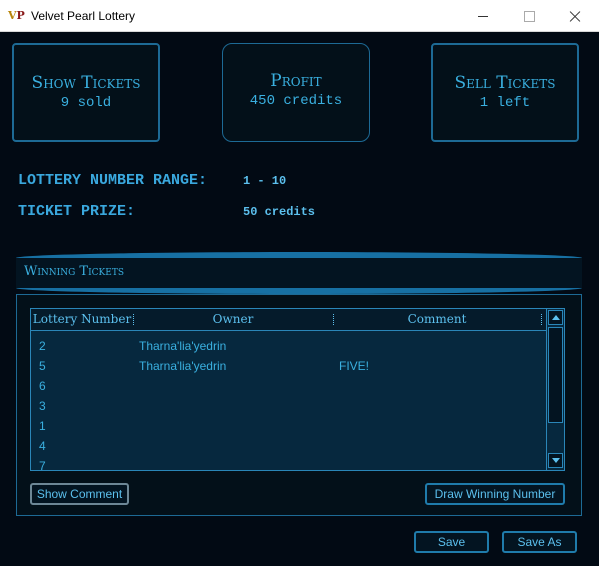 The height and width of the screenshot is (566, 599). I want to click on table-header: Lottery Number Owner Comment, so click(288, 320).